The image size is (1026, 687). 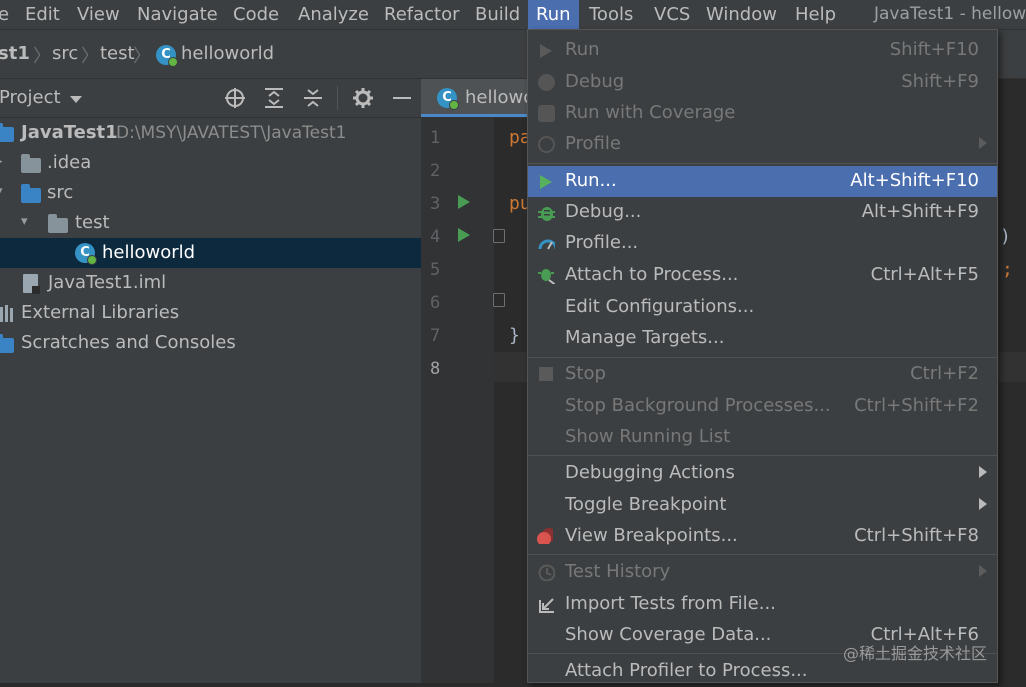 What do you see at coordinates (7, 132) in the screenshot?
I see `module-folder-icon` at bounding box center [7, 132].